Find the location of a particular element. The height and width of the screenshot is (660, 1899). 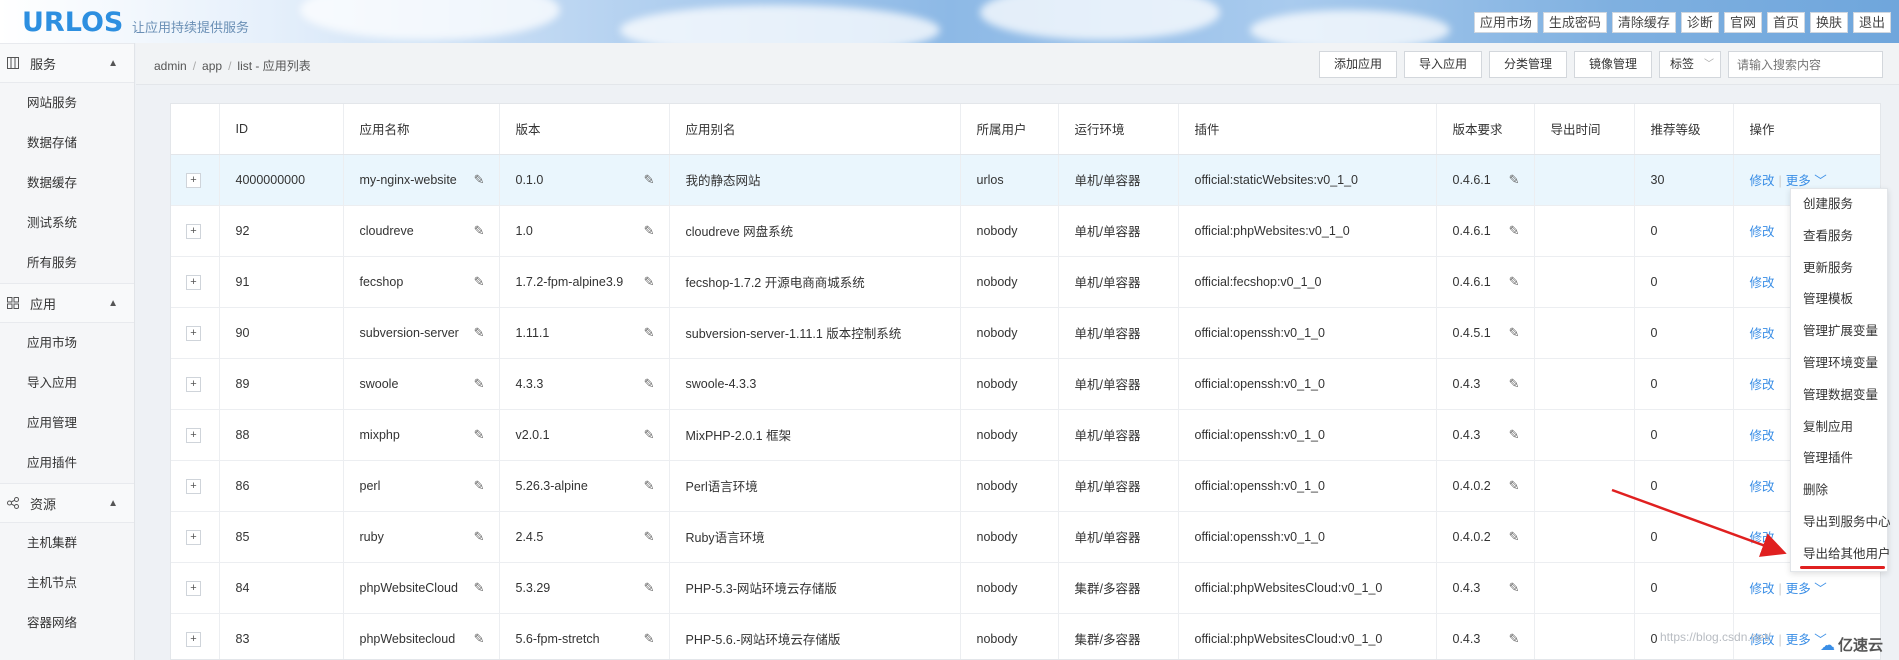

nav-clear-cache: 清除缓存 is located at coordinates (1643, 22).